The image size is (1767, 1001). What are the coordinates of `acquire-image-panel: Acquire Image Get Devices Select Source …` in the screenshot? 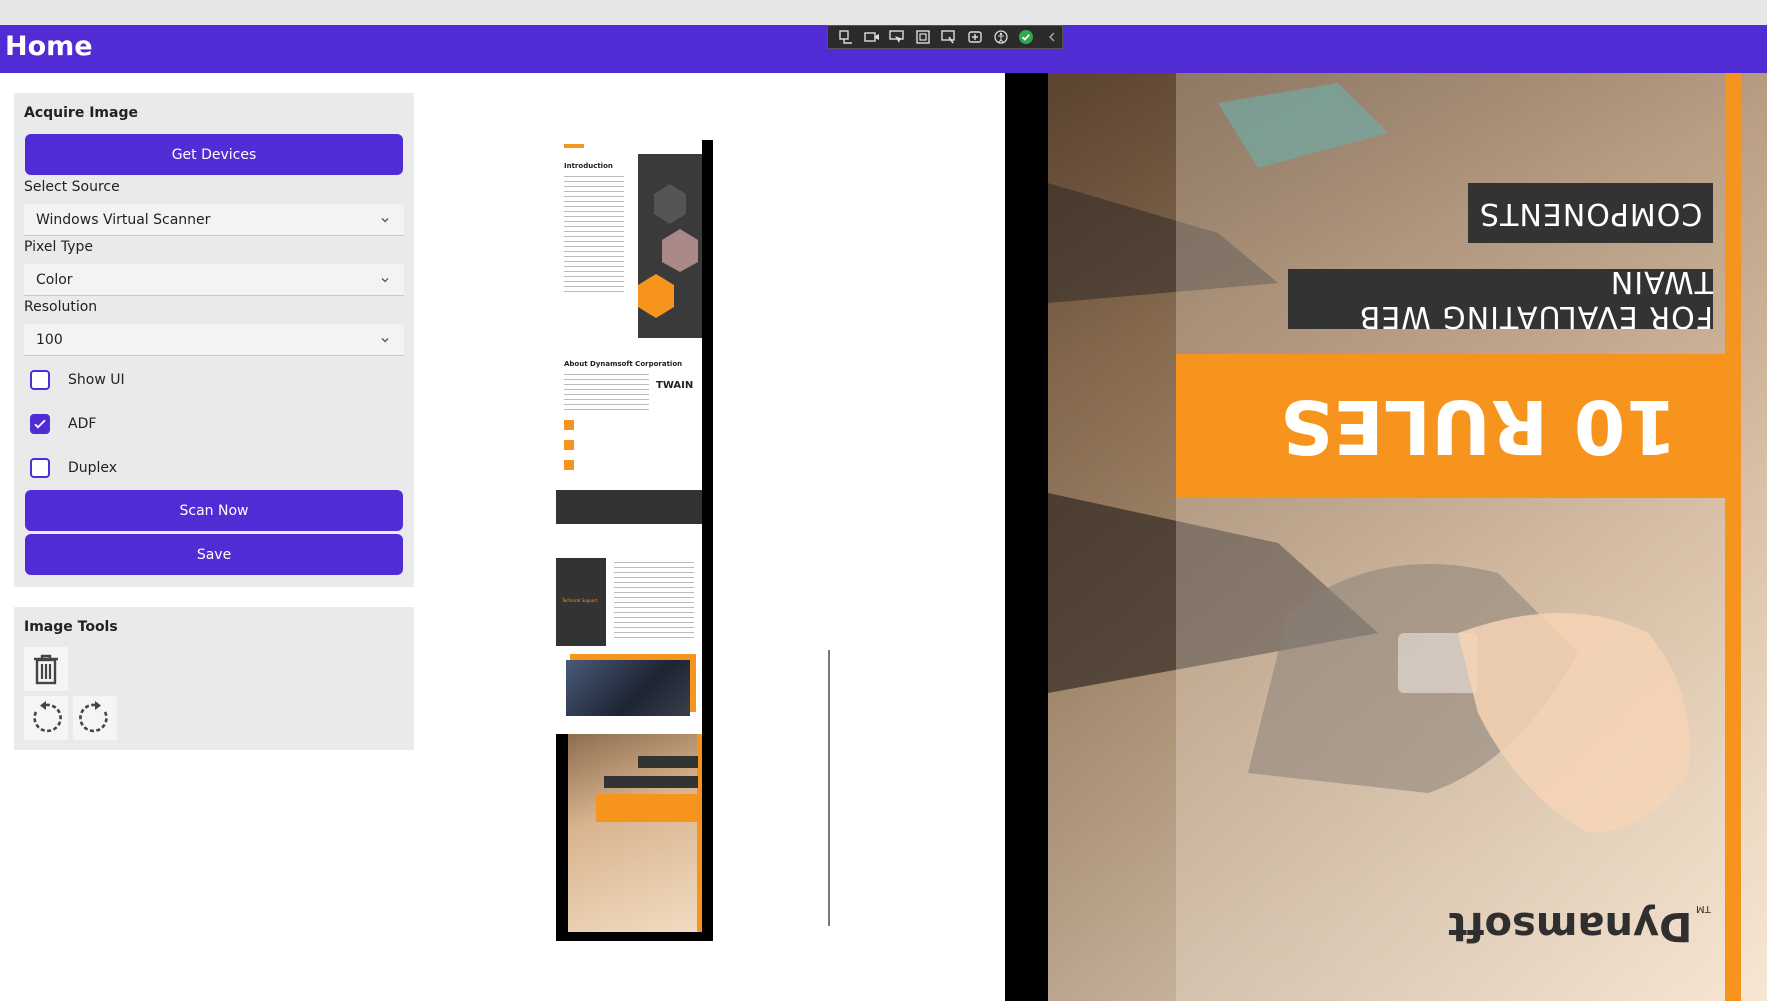 It's located at (214, 340).